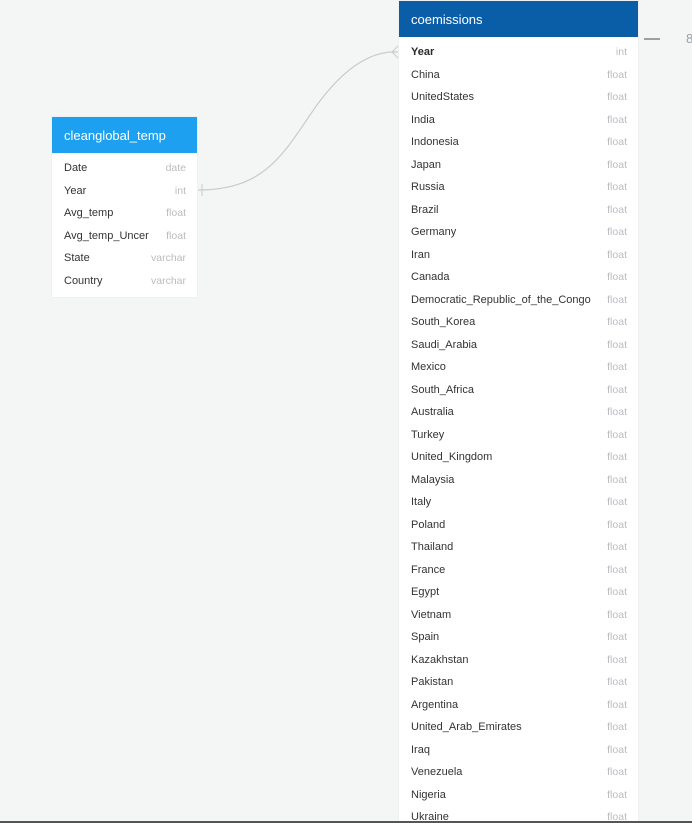  Describe the element at coordinates (518, 142) in the screenshot. I see `field-row: Indonesia float` at that location.